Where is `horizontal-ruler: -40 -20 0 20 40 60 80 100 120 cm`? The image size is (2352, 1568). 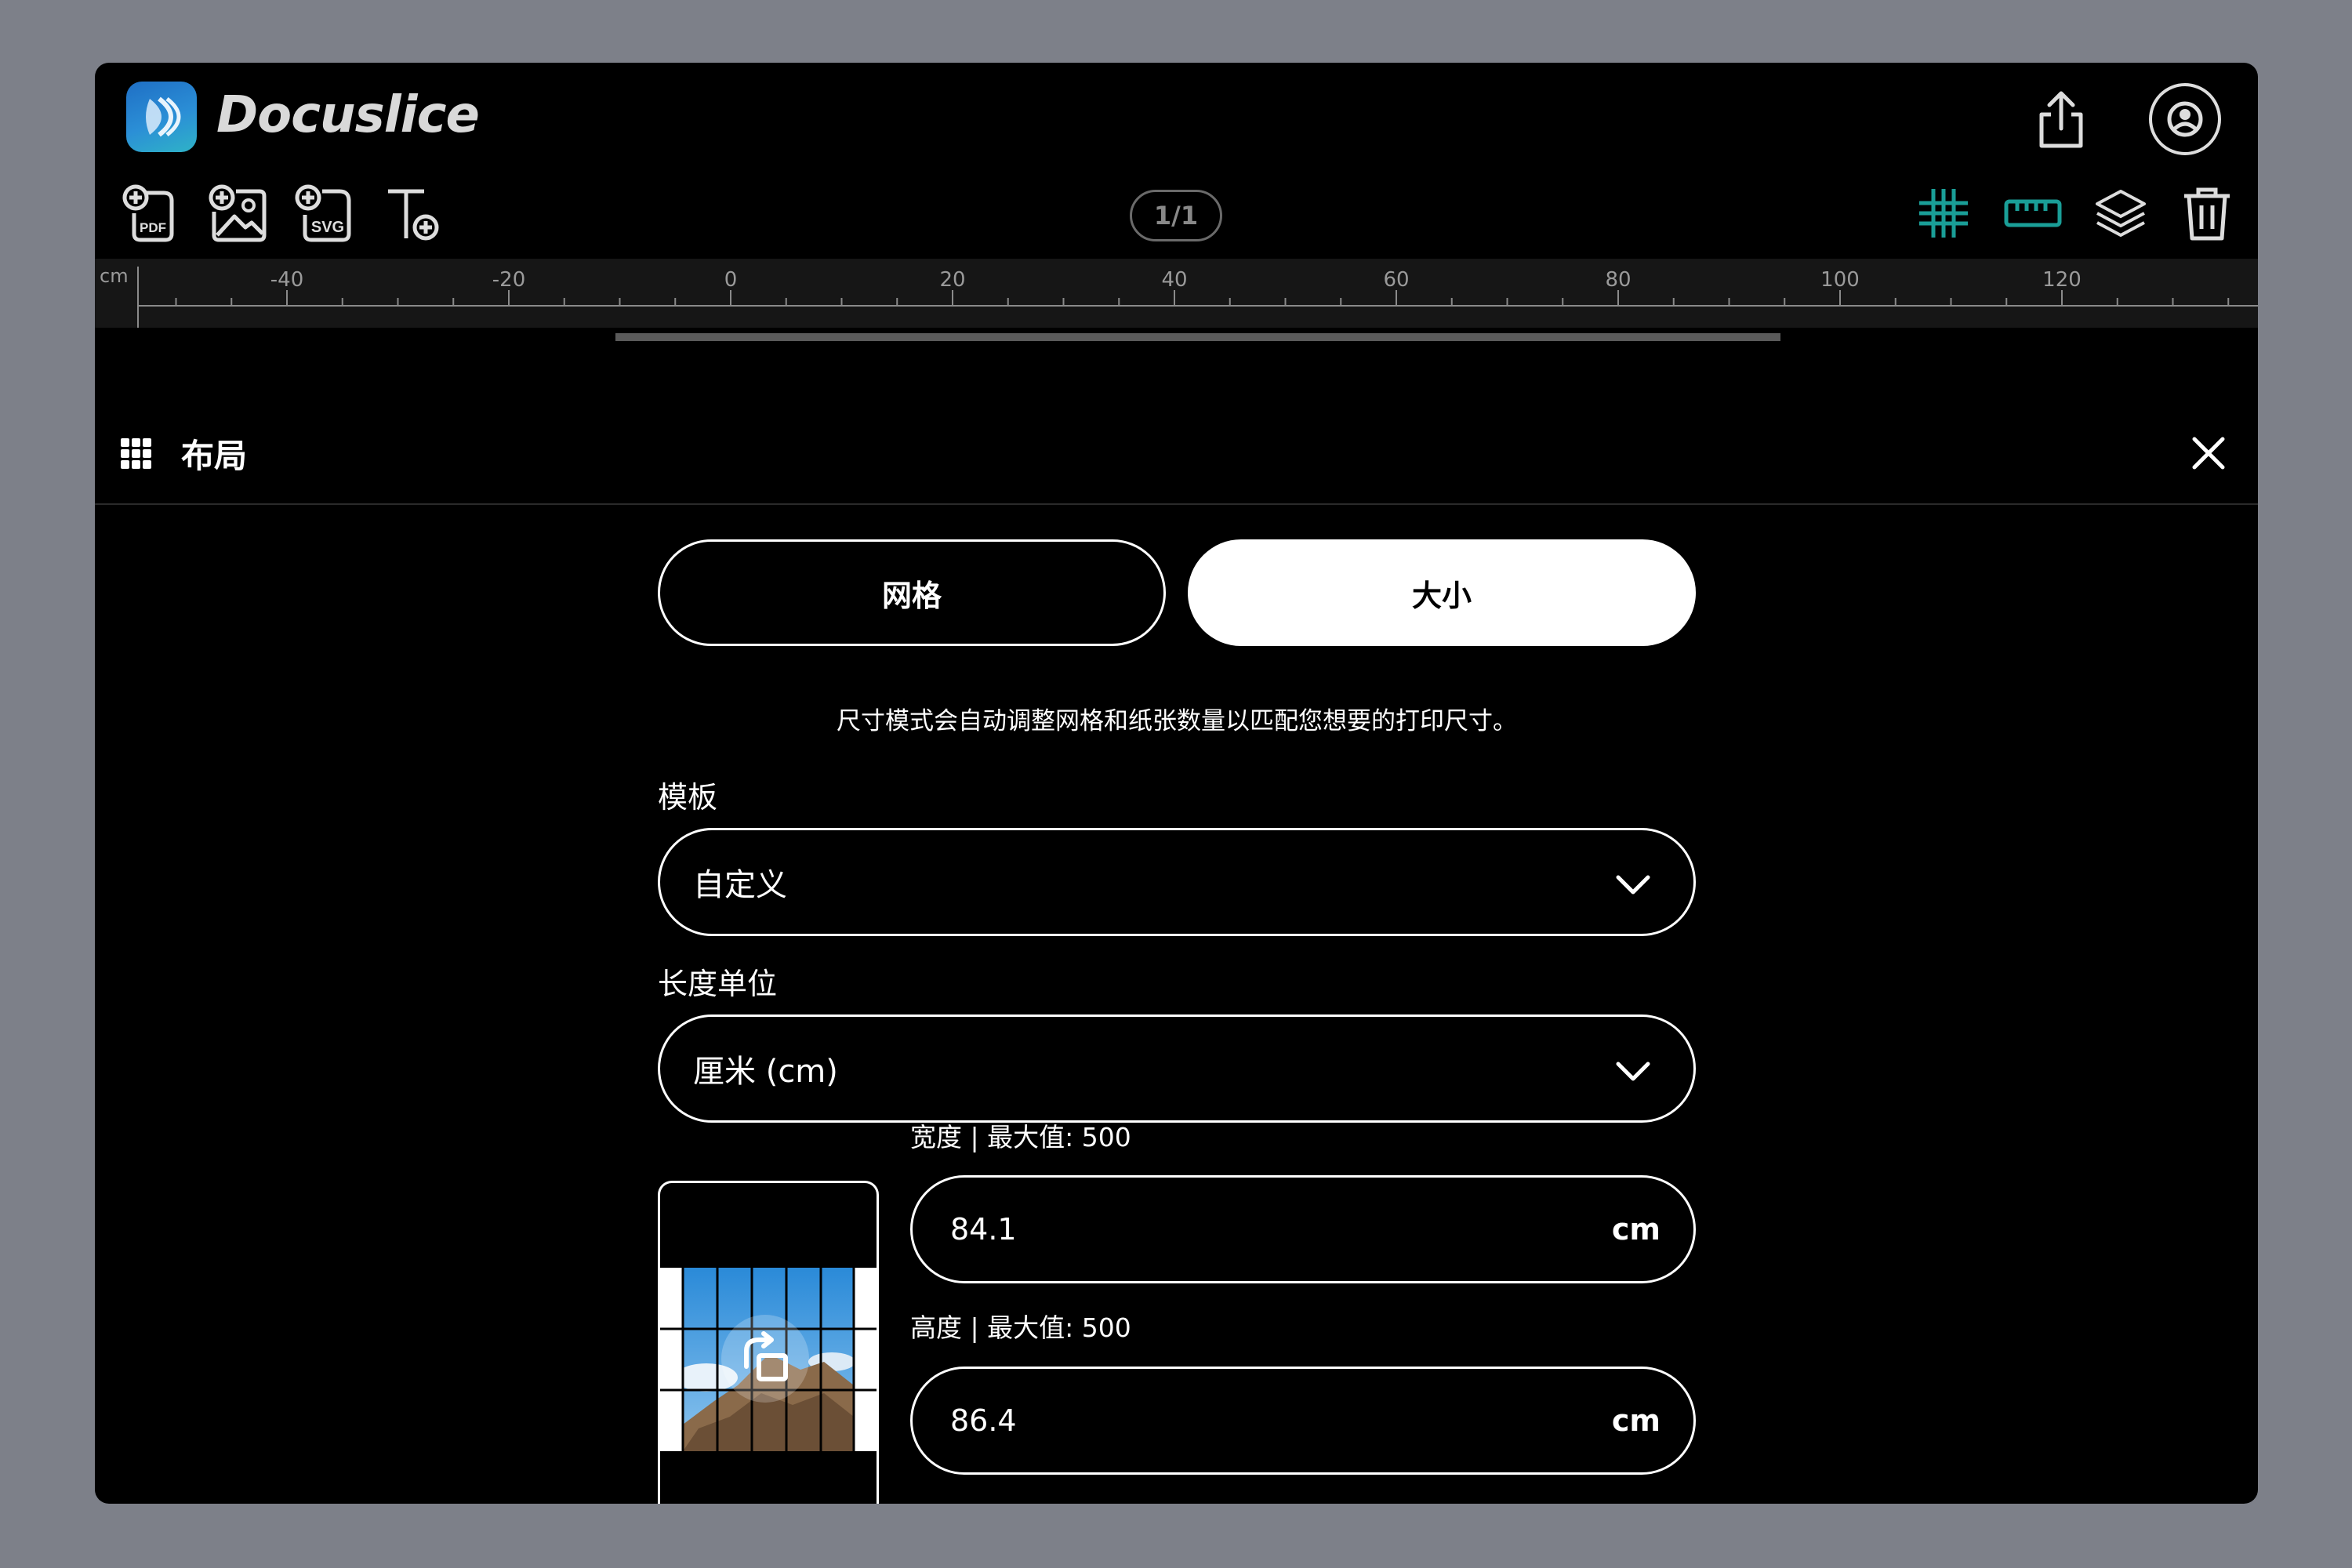
horizontal-ruler: -40 -20 0 20 40 60 80 100 120 cm is located at coordinates (1176, 293).